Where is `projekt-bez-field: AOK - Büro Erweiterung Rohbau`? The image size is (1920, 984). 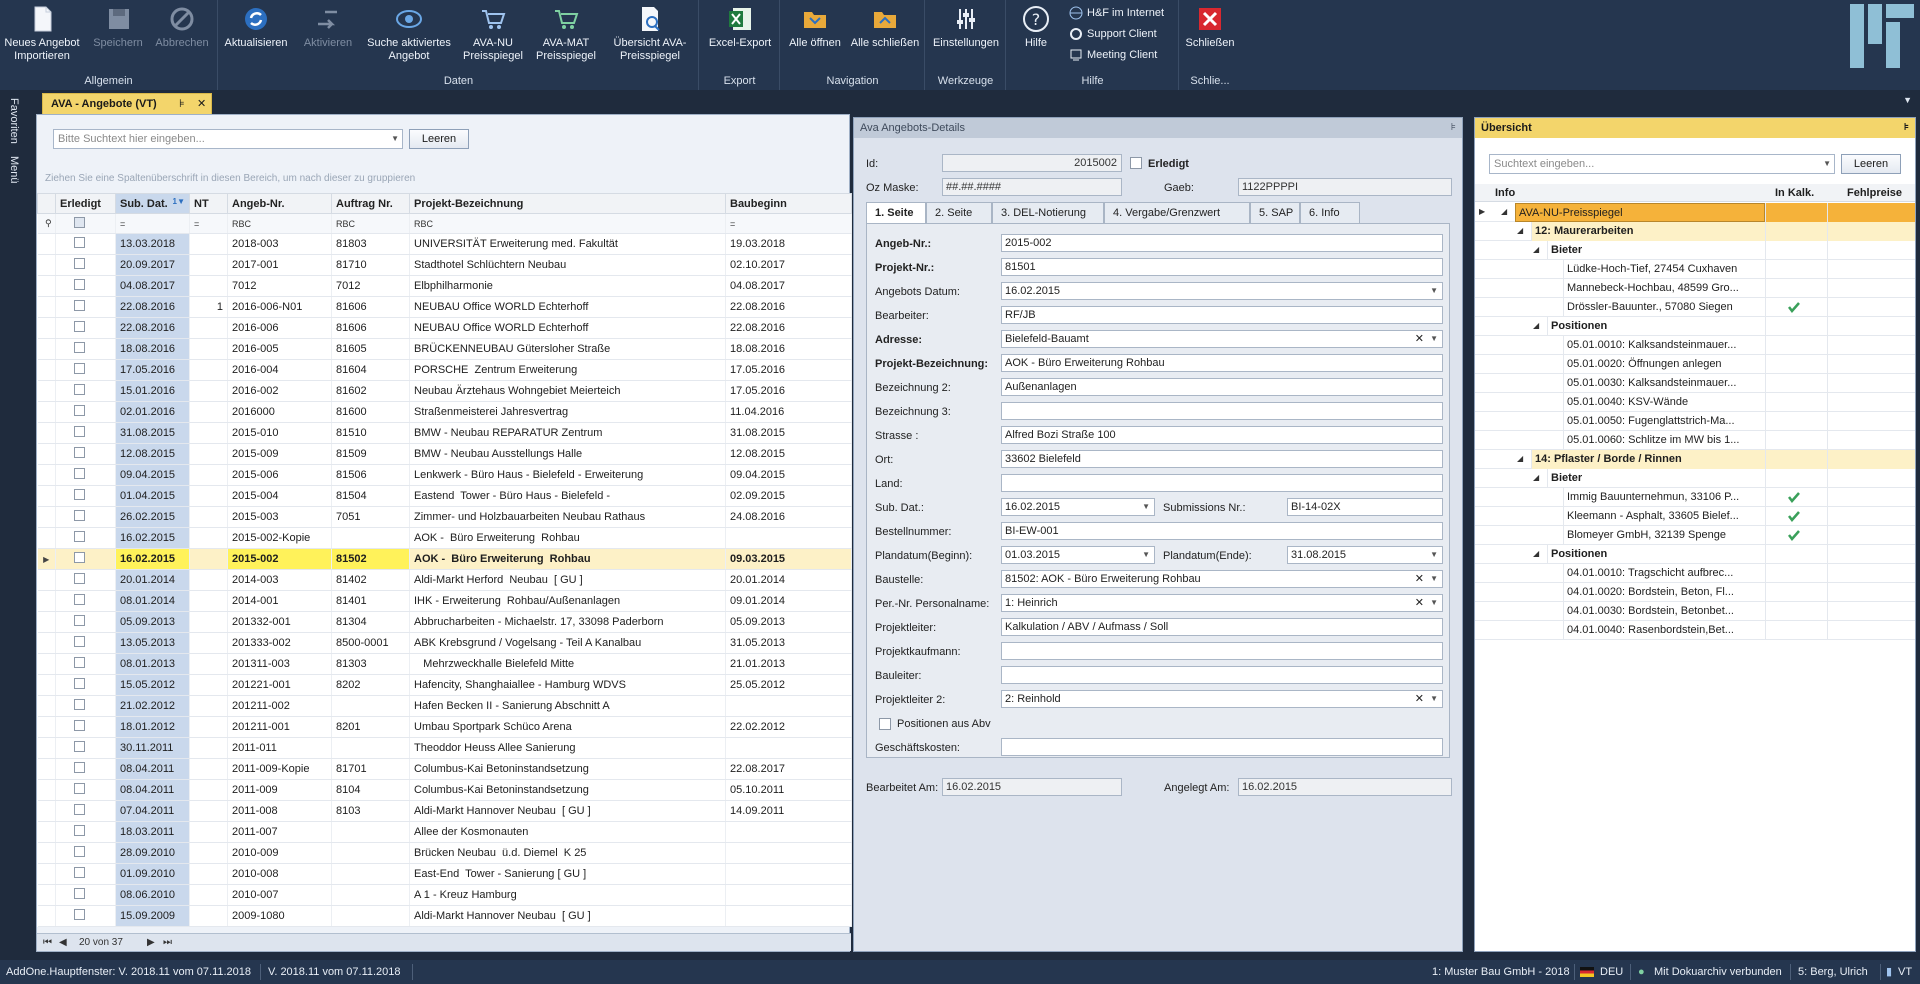
projekt-bez-field: AOK - Büro Erweiterung Rohbau is located at coordinates (1222, 363).